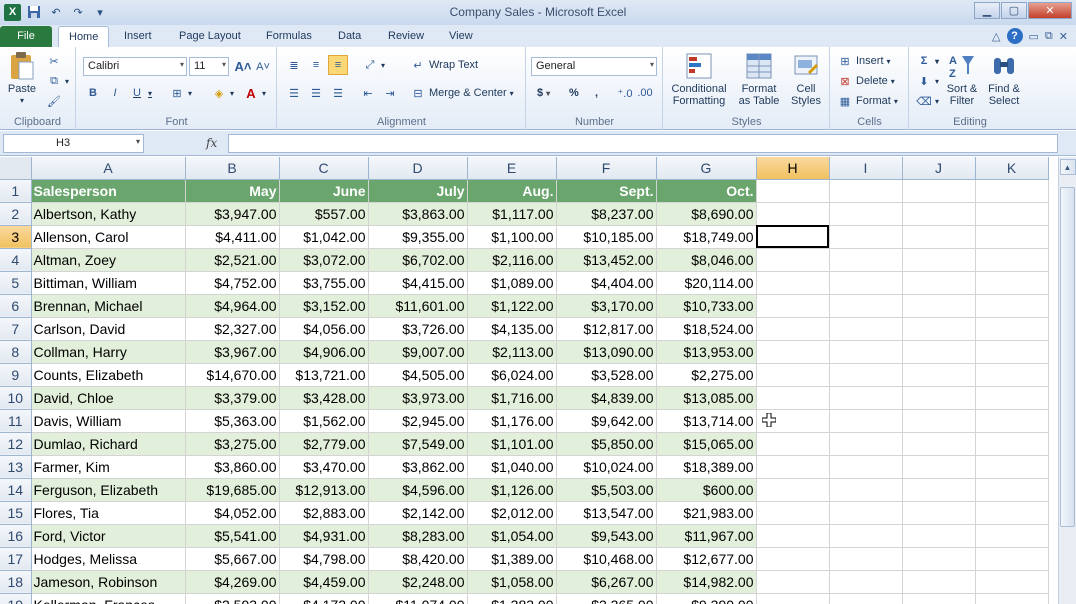 The image size is (1076, 604). Describe the element at coordinates (324, 260) in the screenshot. I see `sales-value-cell: $3,072.00` at that location.